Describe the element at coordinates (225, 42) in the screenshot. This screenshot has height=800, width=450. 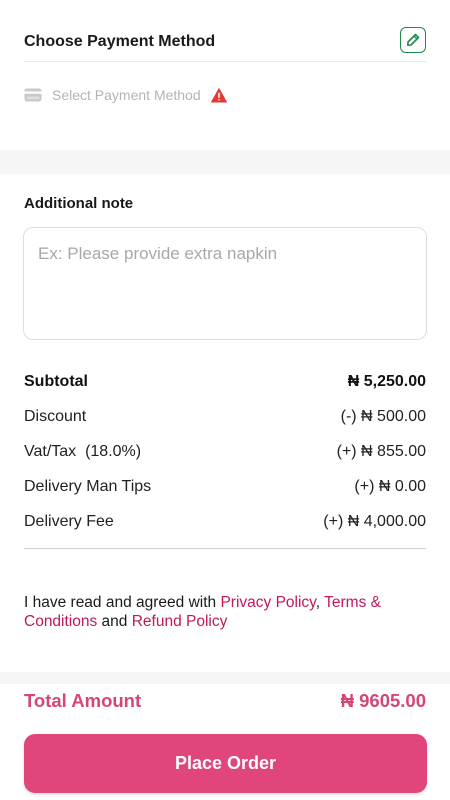
I see `payment-method-header: Choose Payment Method` at that location.